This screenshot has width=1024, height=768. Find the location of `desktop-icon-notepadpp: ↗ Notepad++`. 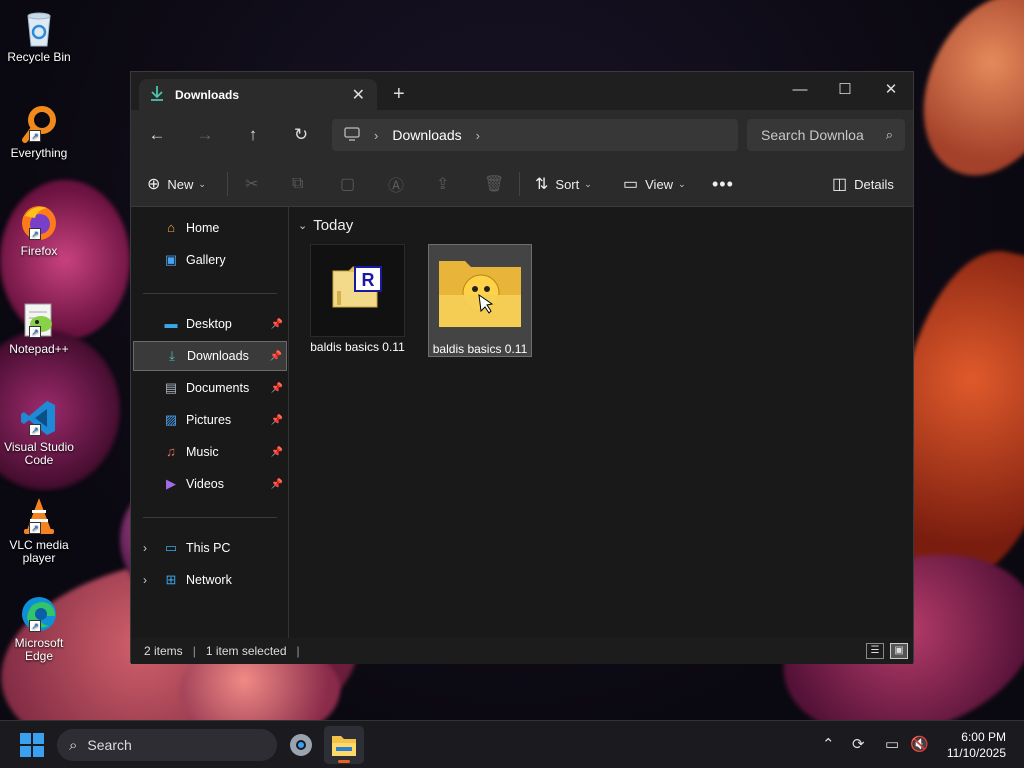

desktop-icon-notepadpp: ↗ Notepad++ is located at coordinates (39, 328).